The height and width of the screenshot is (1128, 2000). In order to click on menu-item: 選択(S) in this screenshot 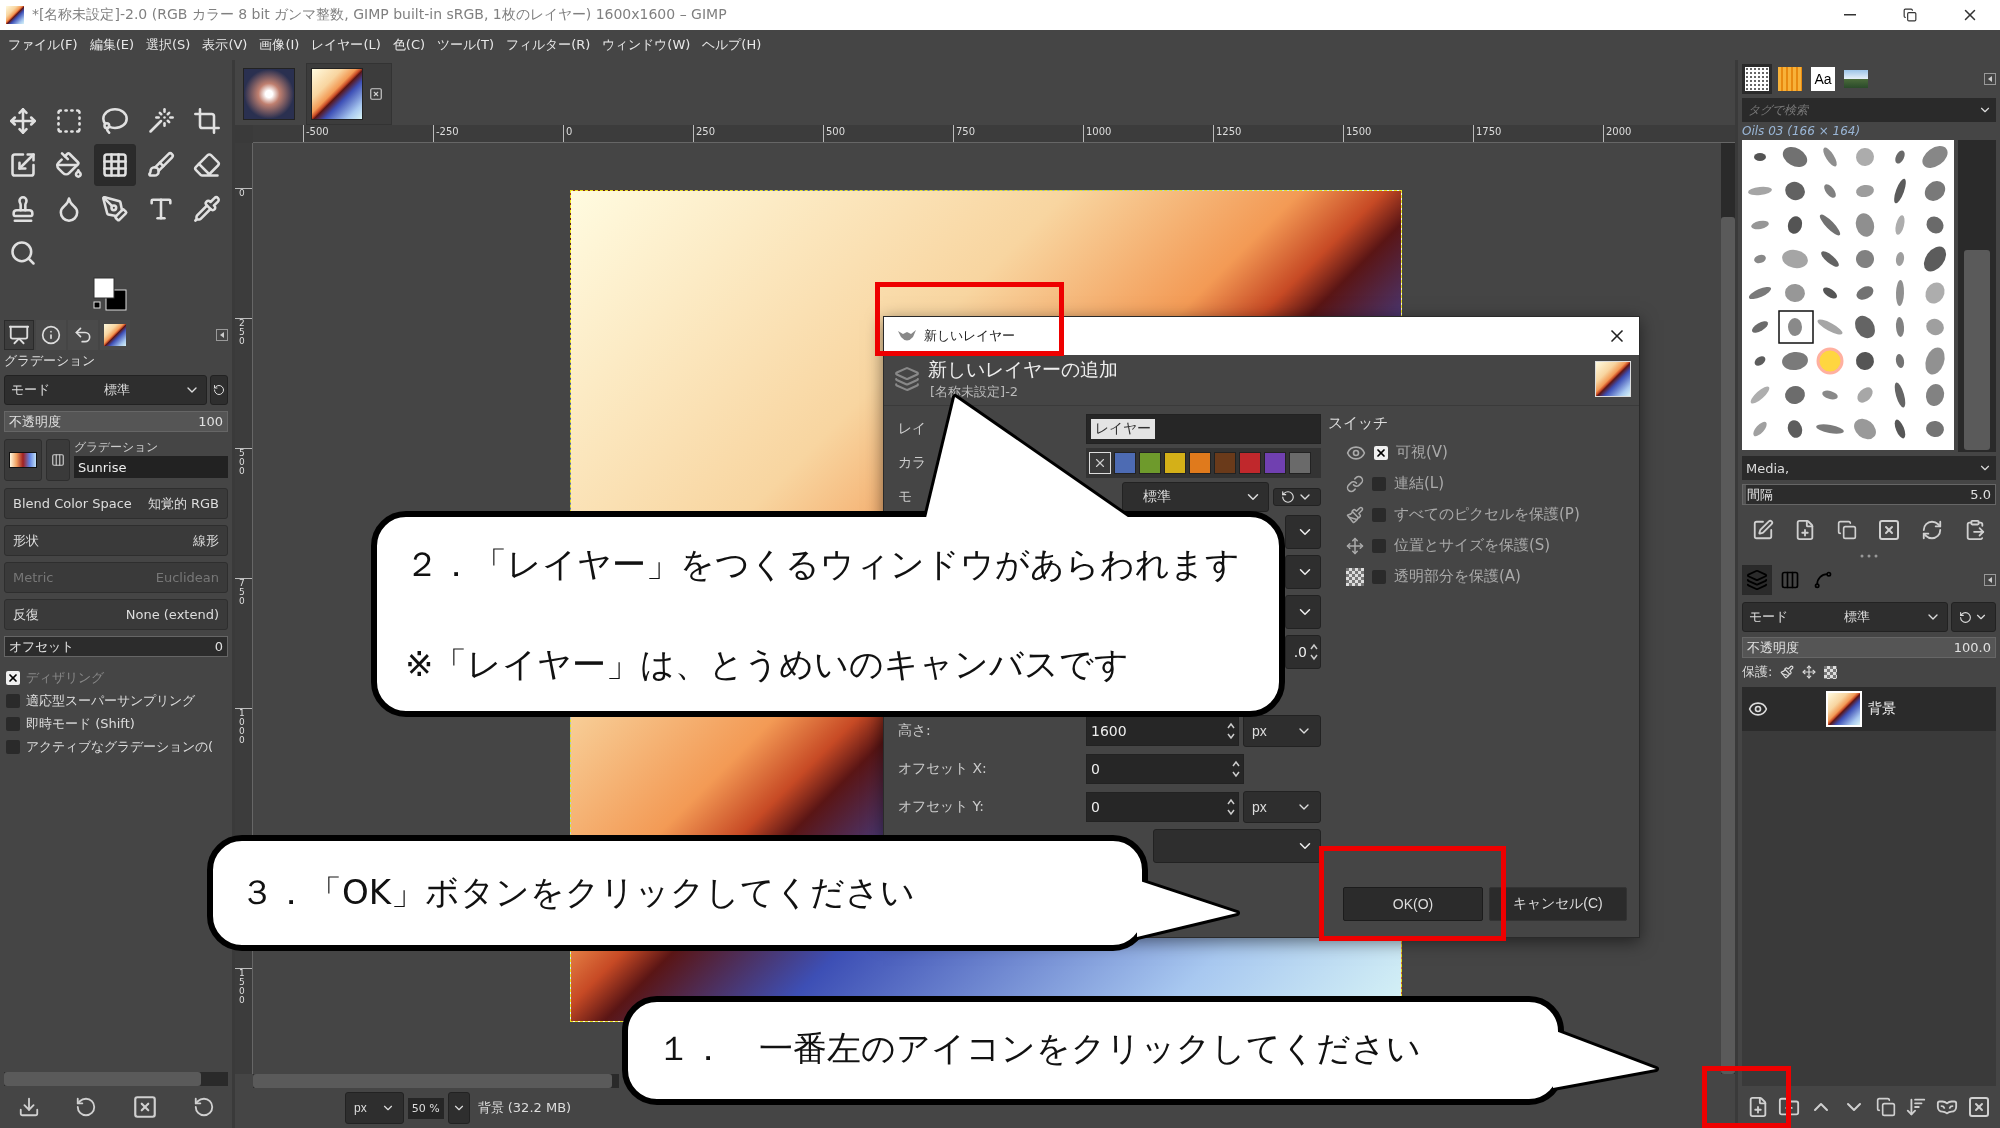, I will do `click(168, 45)`.